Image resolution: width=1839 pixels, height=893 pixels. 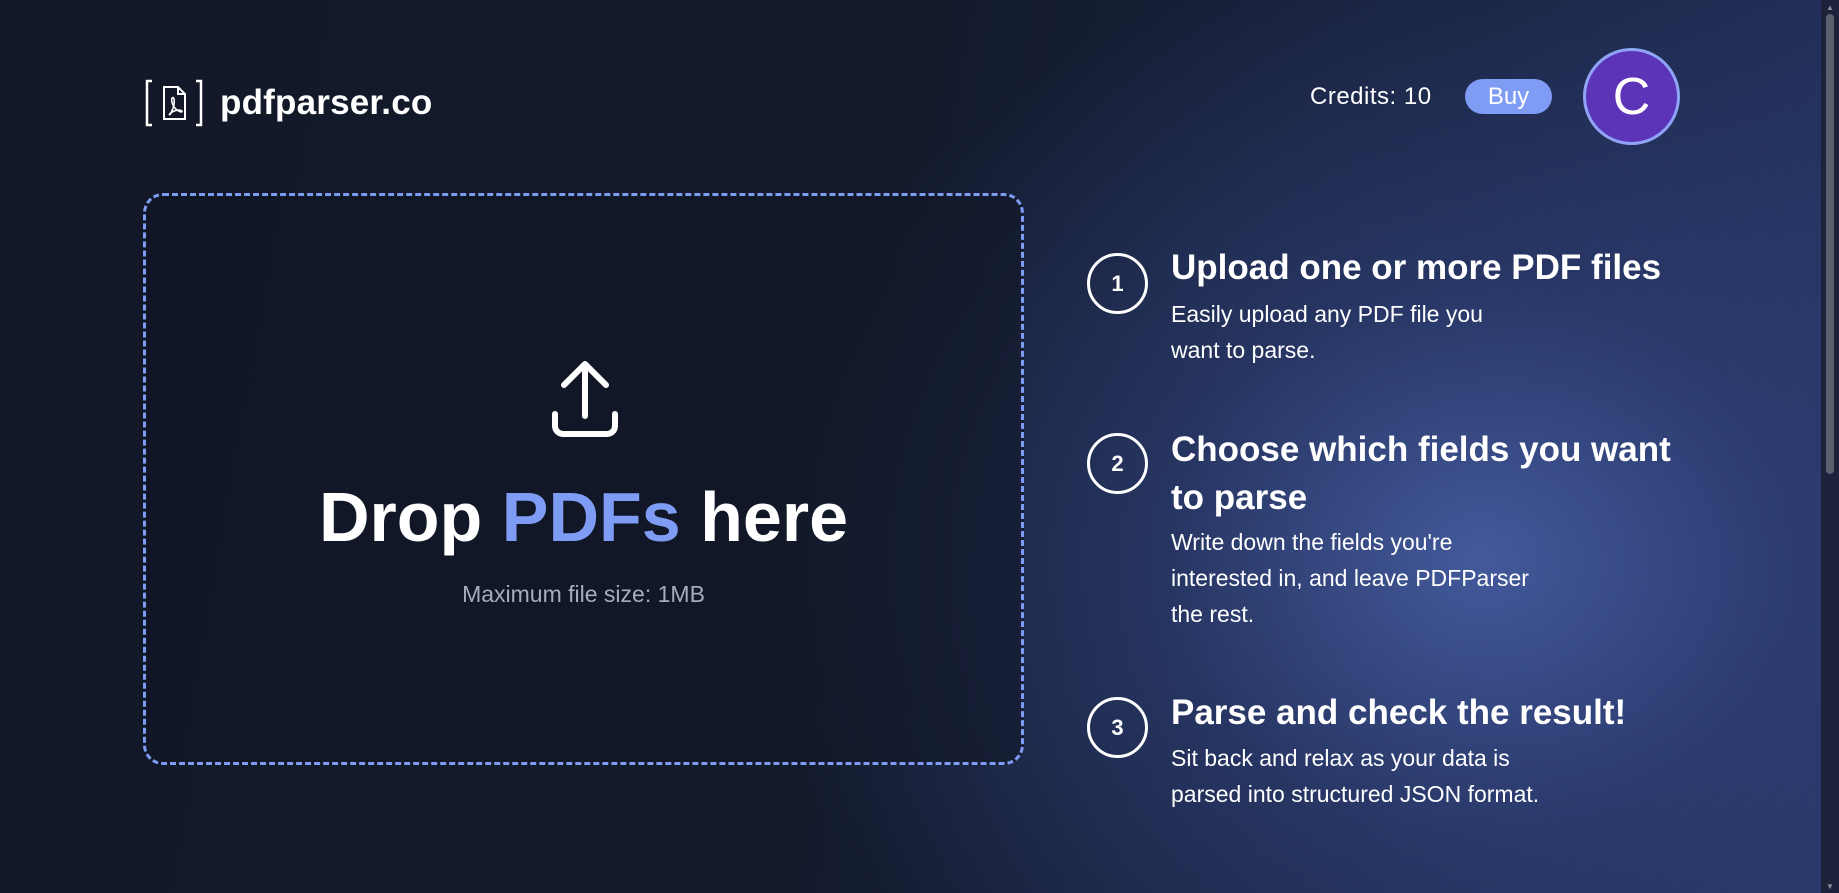 I want to click on scroll-up-arrow-icon: ▲, so click(x=1830, y=7).